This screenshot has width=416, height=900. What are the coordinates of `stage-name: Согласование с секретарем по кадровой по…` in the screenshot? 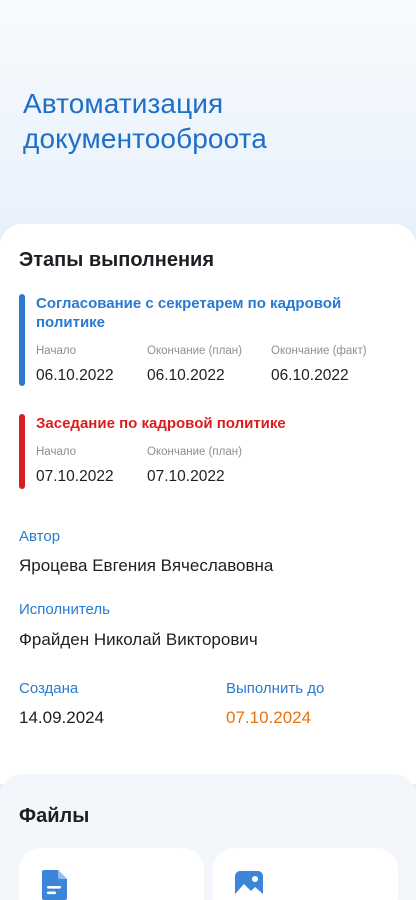 It's located at (189, 313).